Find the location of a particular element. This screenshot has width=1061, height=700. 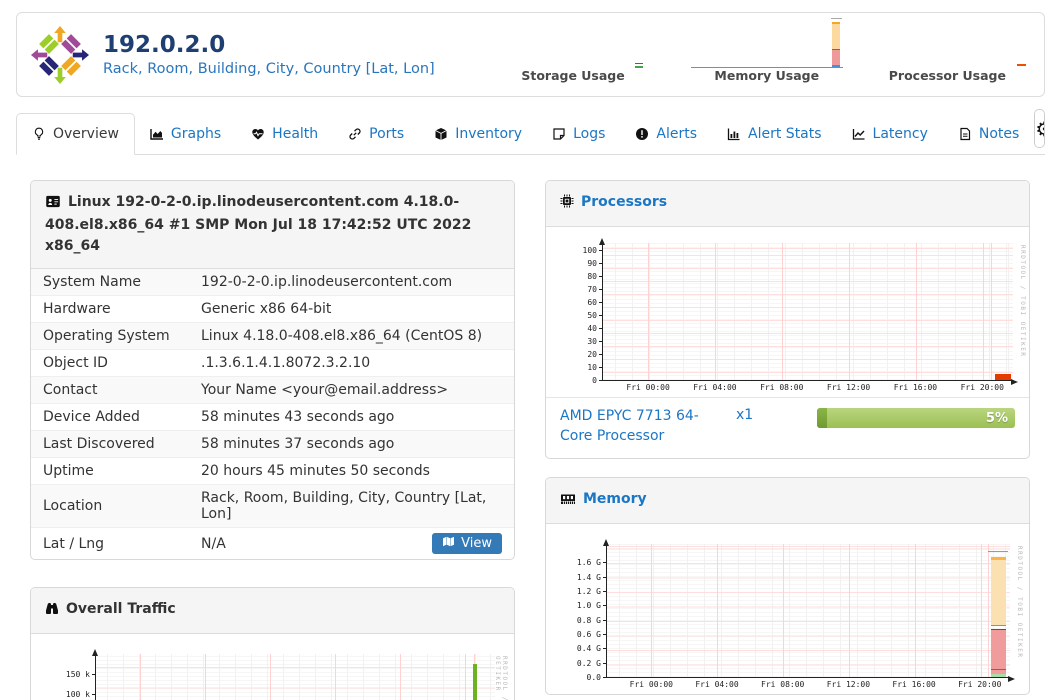

overall-traffic-header: Overall Traffic is located at coordinates (272, 611).